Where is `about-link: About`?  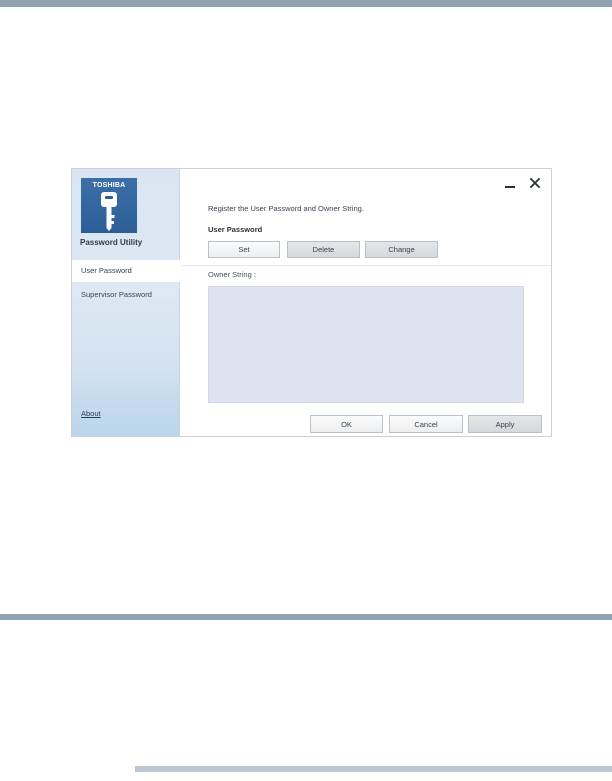
about-link: About is located at coordinates (91, 413).